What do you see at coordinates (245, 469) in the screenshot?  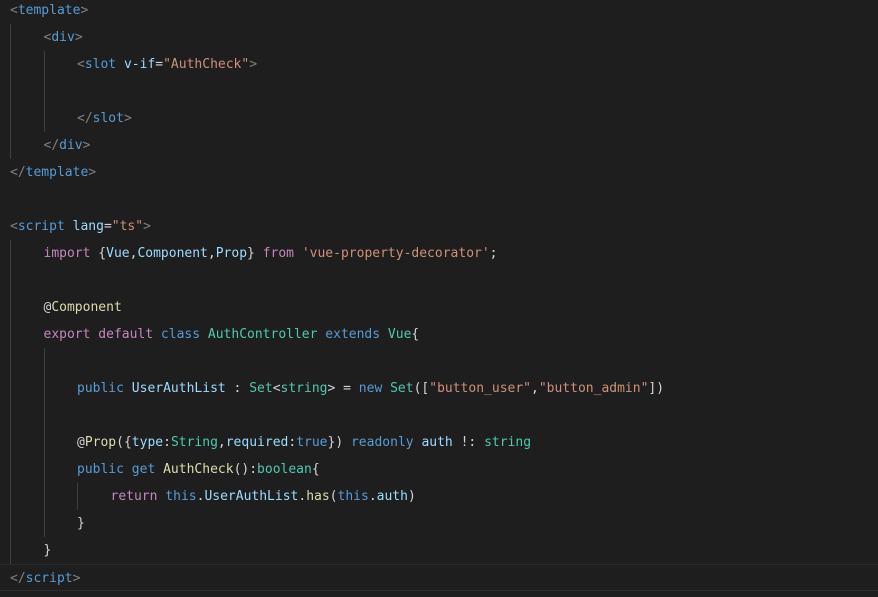 I see `code-token: ():` at bounding box center [245, 469].